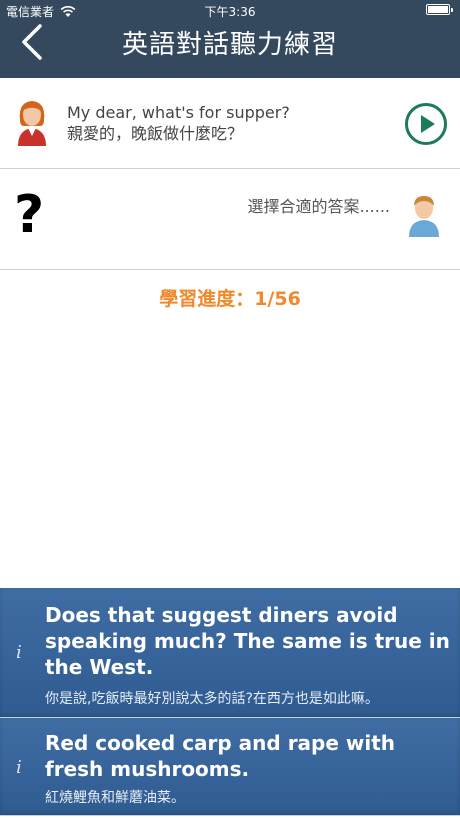 This screenshot has height=818, width=460. What do you see at coordinates (29, 215) in the screenshot?
I see `question-mark: ?` at bounding box center [29, 215].